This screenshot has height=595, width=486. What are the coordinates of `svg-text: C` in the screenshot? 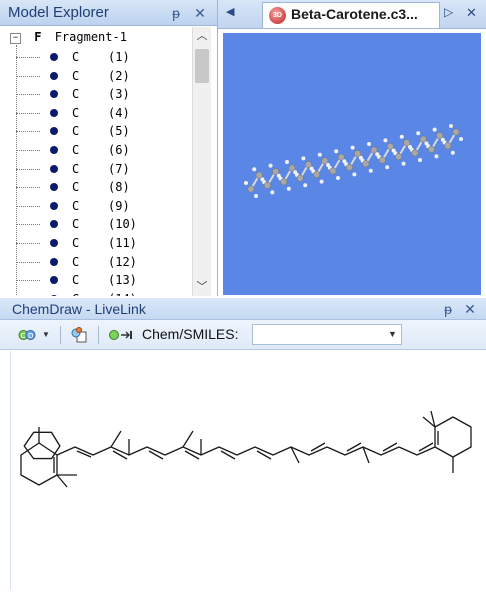 It's located at (23, 336).